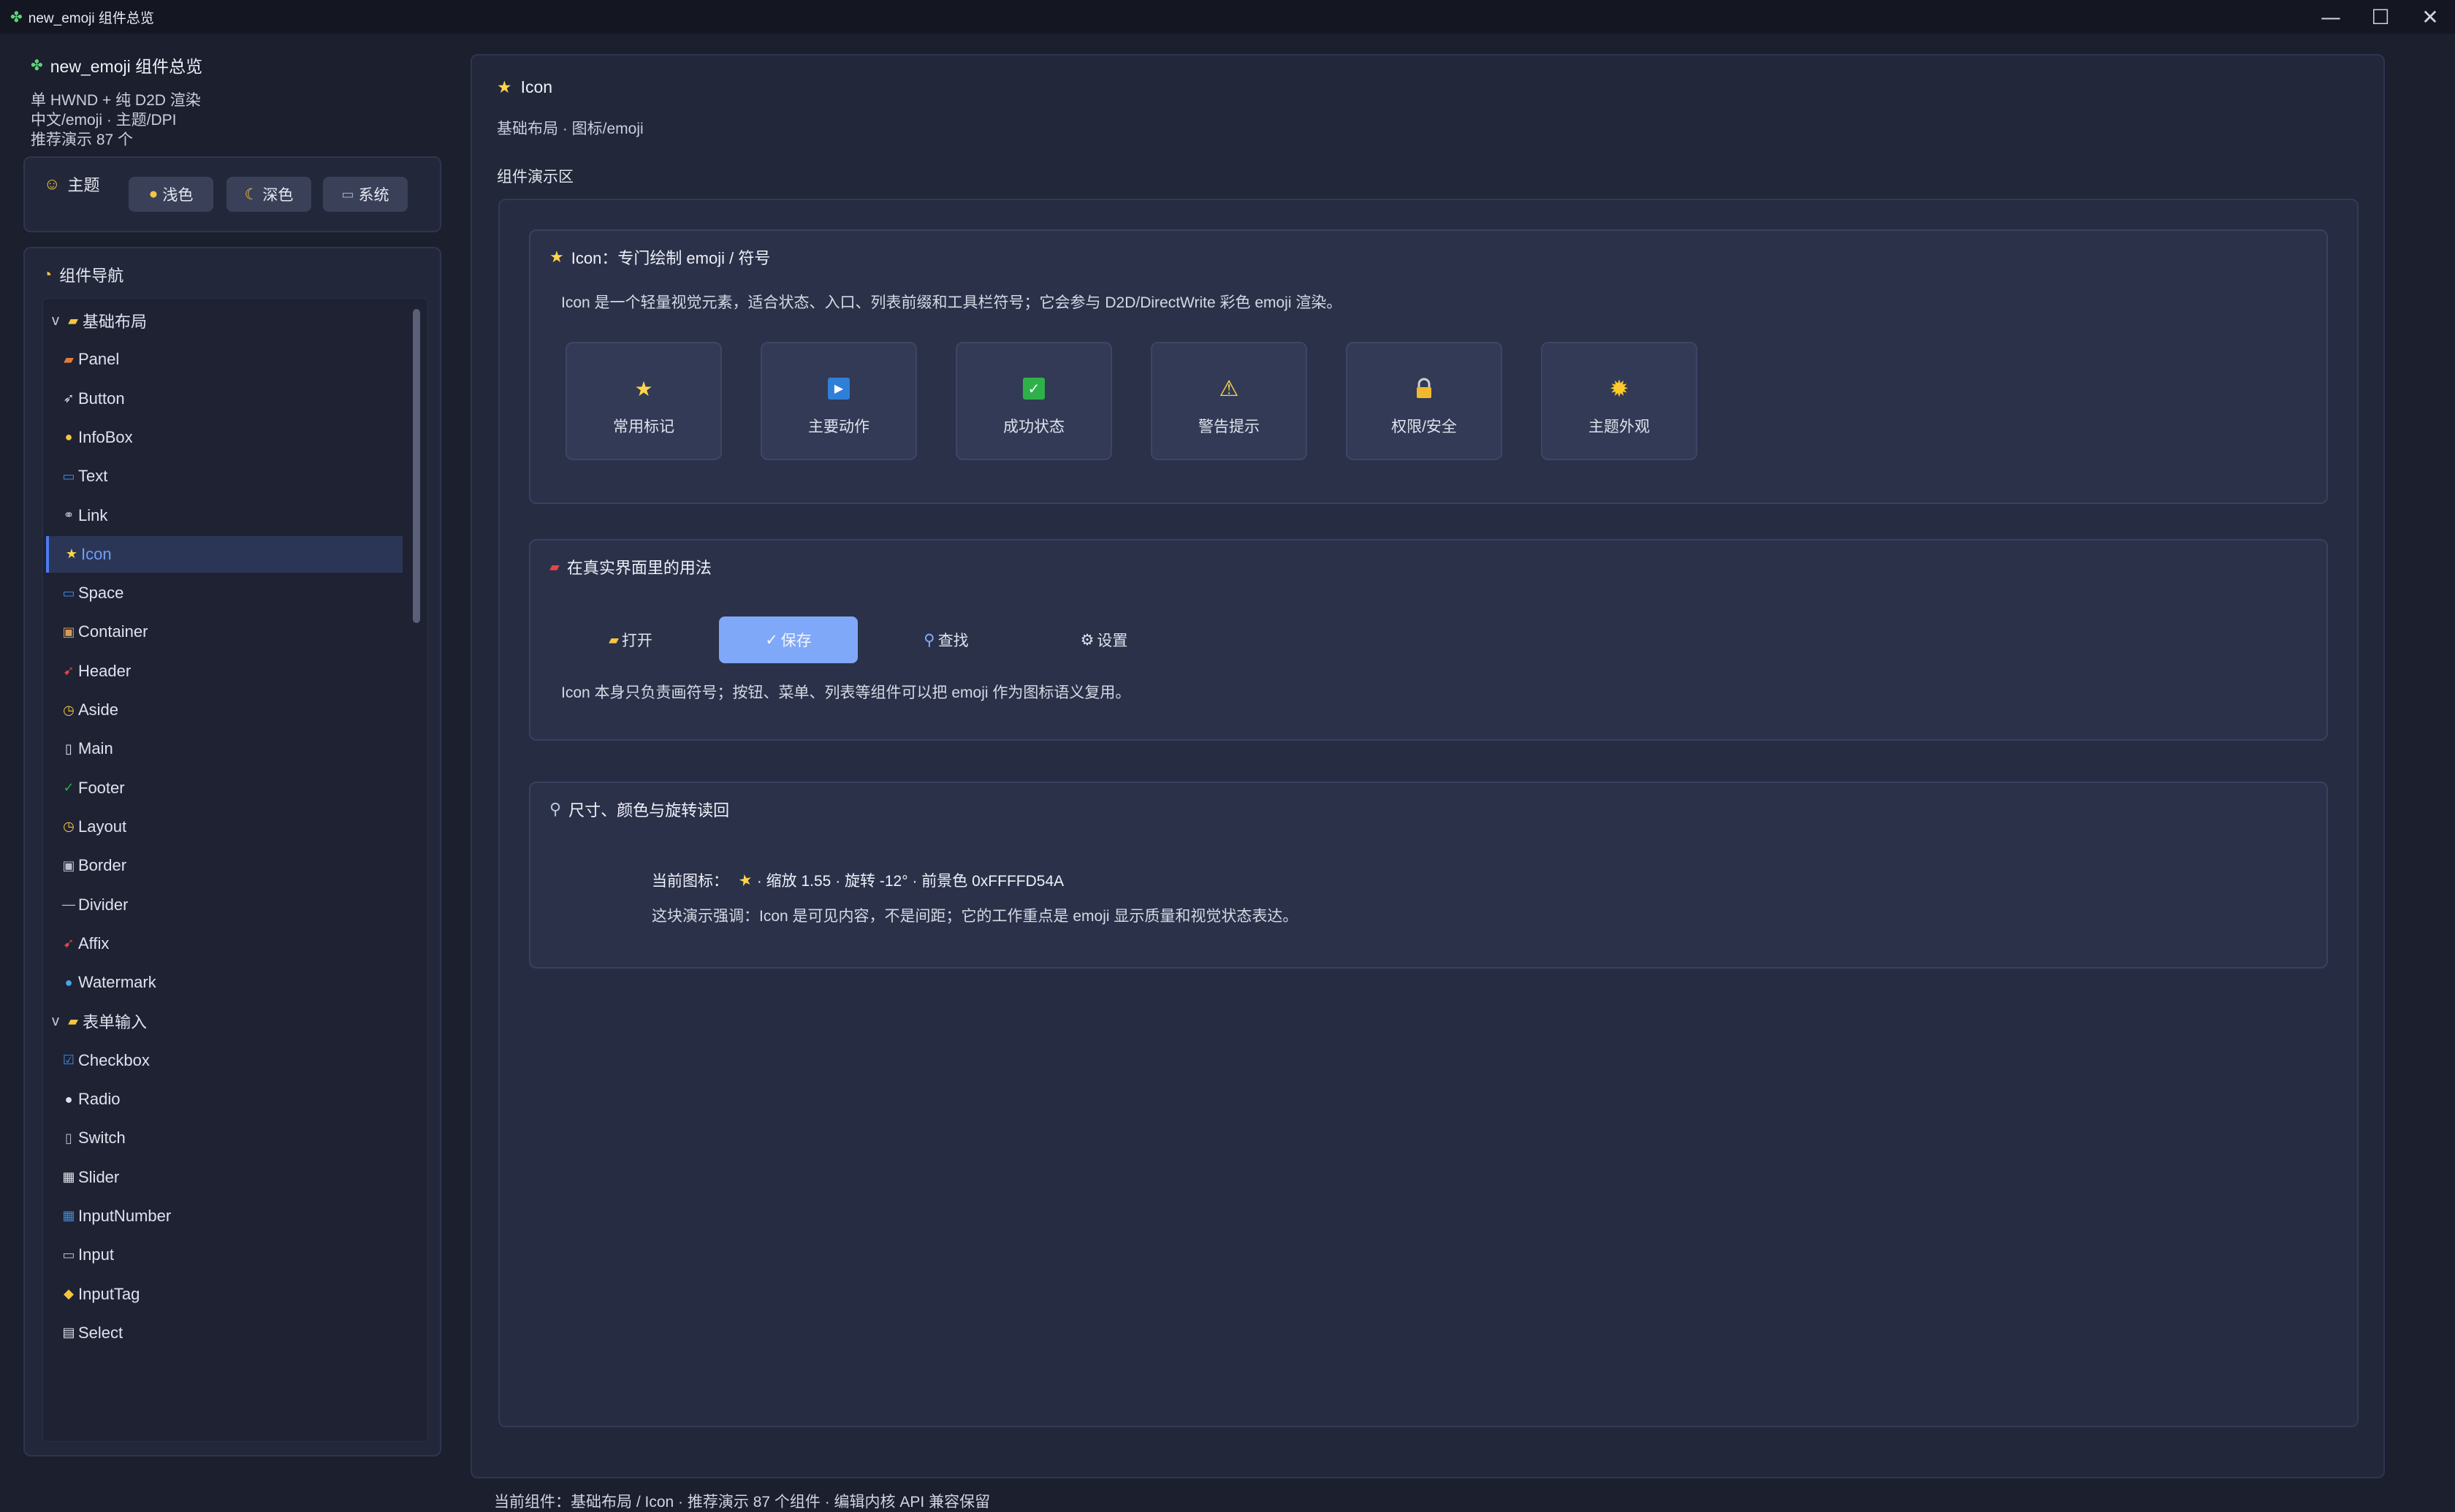 The height and width of the screenshot is (1512, 2455). Describe the element at coordinates (224, 944) in the screenshot. I see `nav-item-affix: ➹ Affix` at that location.